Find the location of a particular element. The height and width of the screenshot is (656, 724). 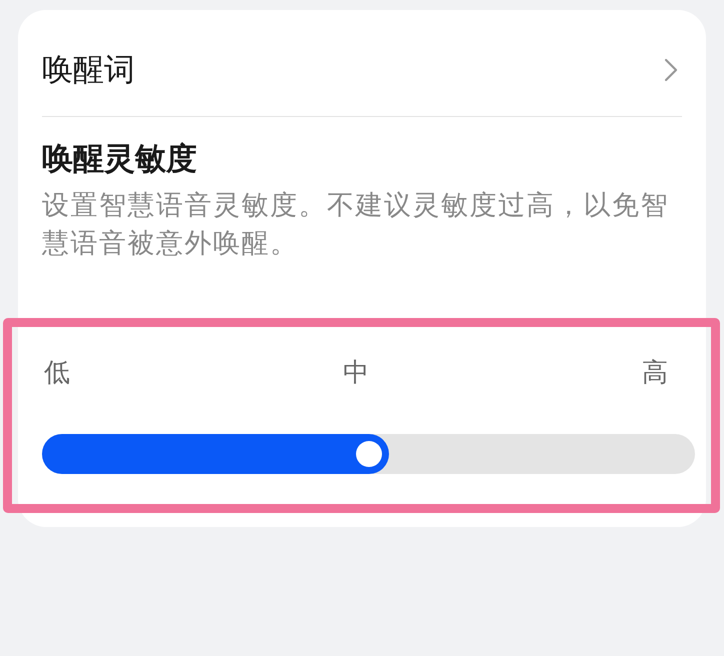

scale-label: 低 is located at coordinates (57, 372).